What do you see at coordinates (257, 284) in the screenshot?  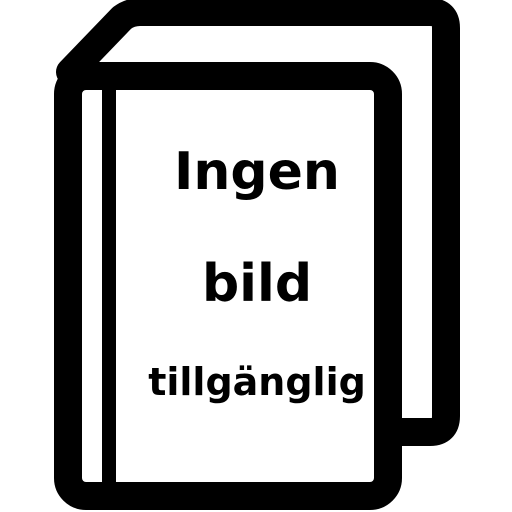 I see `message-line-2: bild` at bounding box center [257, 284].